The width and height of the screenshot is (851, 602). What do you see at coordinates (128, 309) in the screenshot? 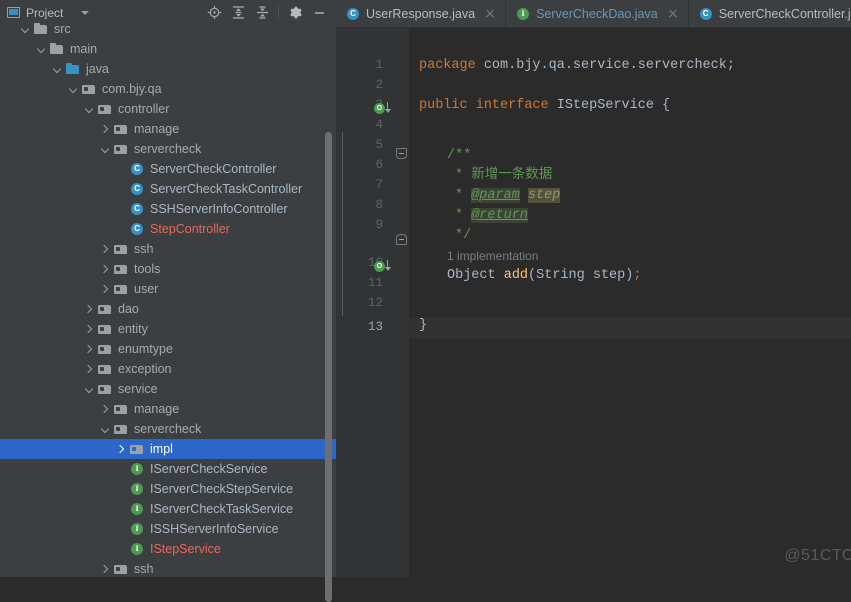
I see `tree-row-label: dao` at bounding box center [128, 309].